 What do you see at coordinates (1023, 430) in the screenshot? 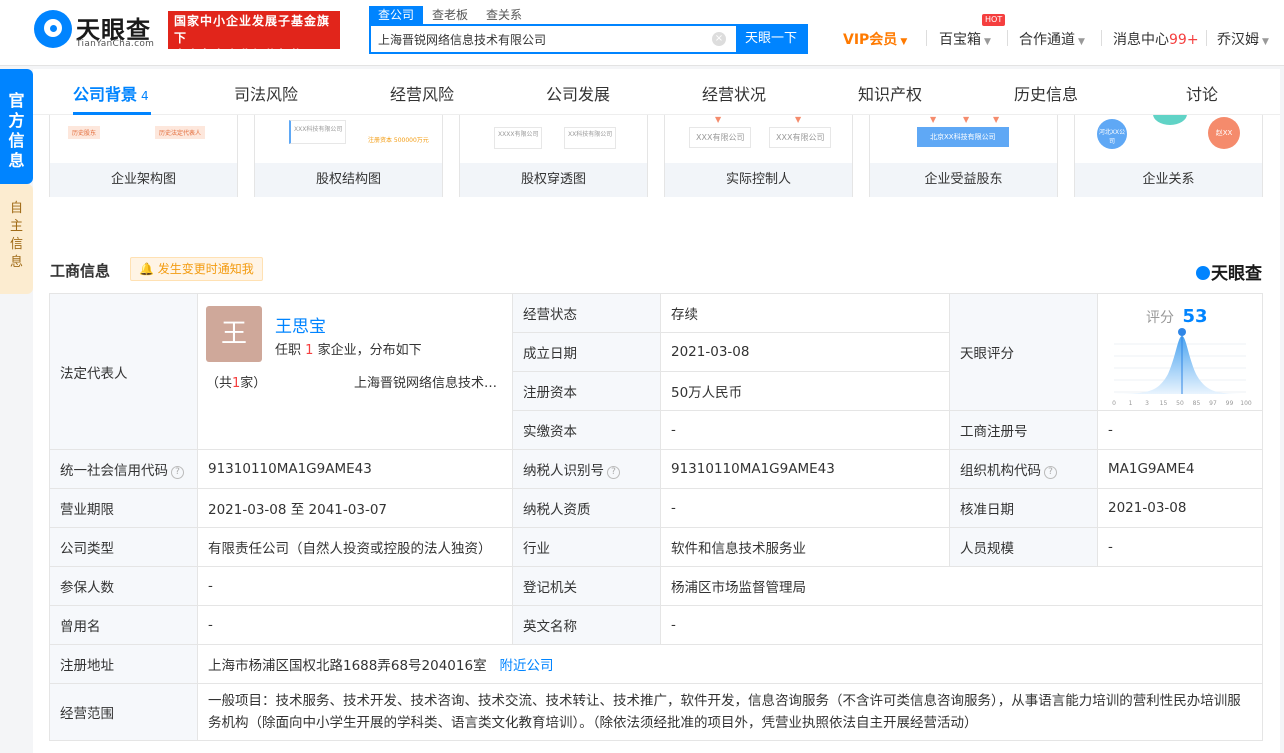
I see `regno-key: 工商注册号` at bounding box center [1023, 430].